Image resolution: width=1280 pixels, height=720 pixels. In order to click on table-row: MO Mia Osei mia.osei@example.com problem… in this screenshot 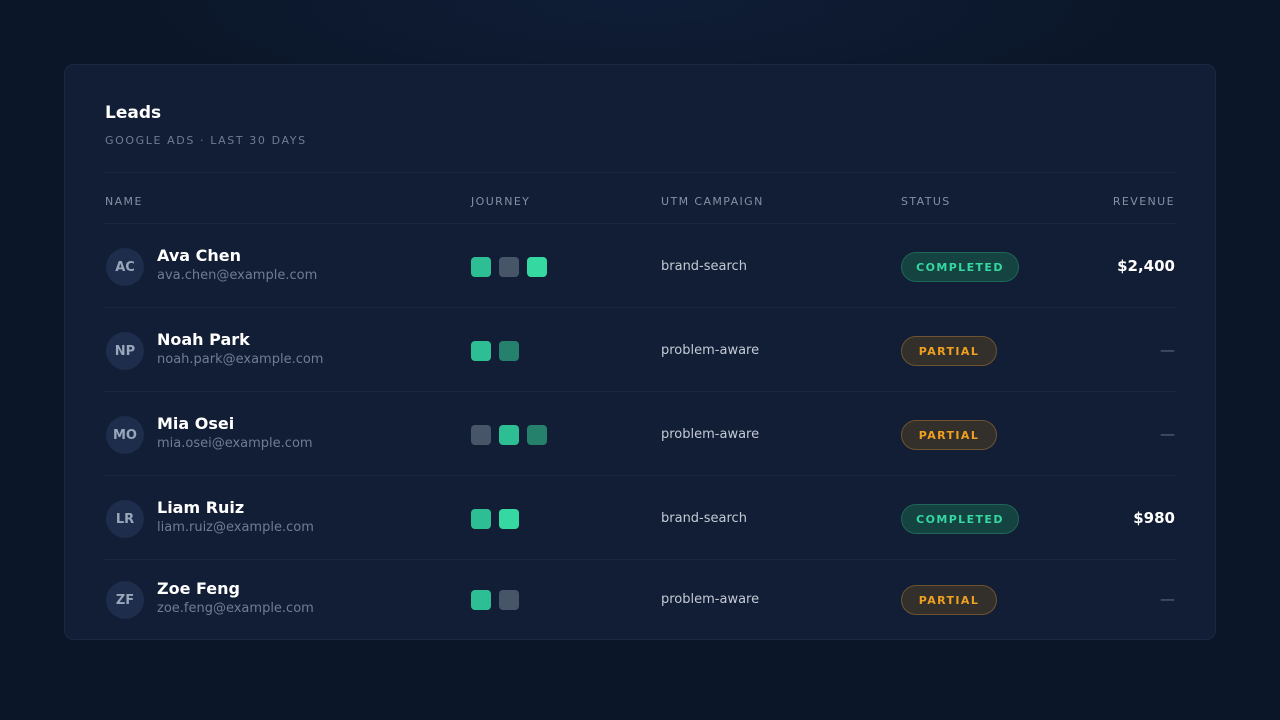, I will do `click(640, 433)`.